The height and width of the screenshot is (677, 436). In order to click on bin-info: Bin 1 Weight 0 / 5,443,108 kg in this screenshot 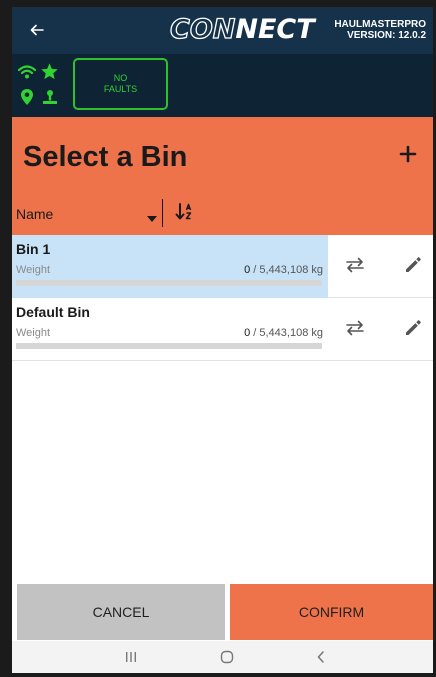, I will do `click(170, 266)`.